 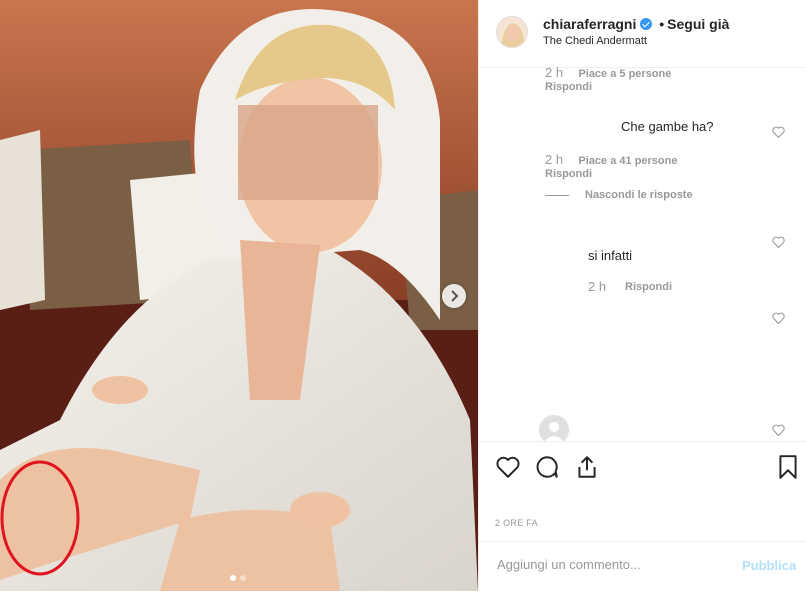 I want to click on carousel-dot, so click(x=243, y=578).